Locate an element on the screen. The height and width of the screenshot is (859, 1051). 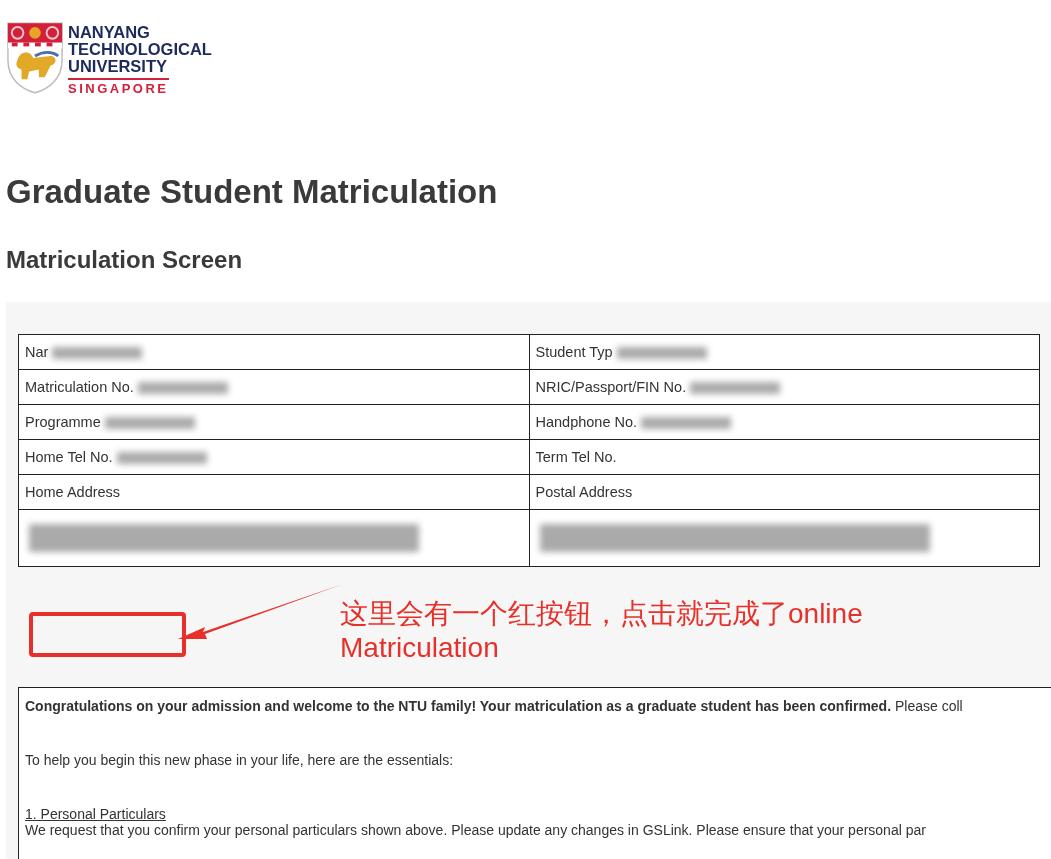
logo-text: UNIVERSITY is located at coordinates (118, 66).